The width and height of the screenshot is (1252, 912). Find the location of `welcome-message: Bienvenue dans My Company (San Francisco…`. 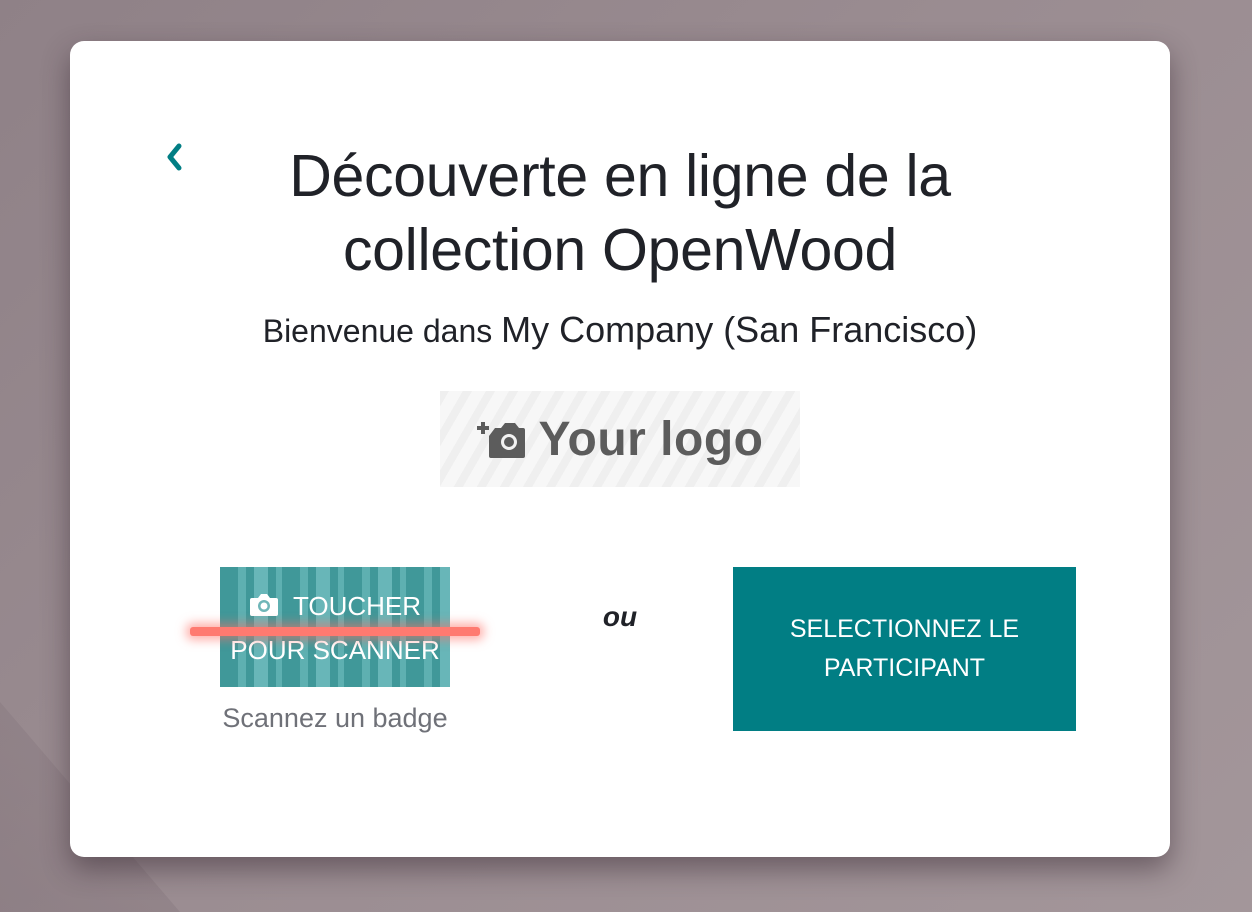

welcome-message: Bienvenue dans My Company (San Francisco… is located at coordinates (620, 330).